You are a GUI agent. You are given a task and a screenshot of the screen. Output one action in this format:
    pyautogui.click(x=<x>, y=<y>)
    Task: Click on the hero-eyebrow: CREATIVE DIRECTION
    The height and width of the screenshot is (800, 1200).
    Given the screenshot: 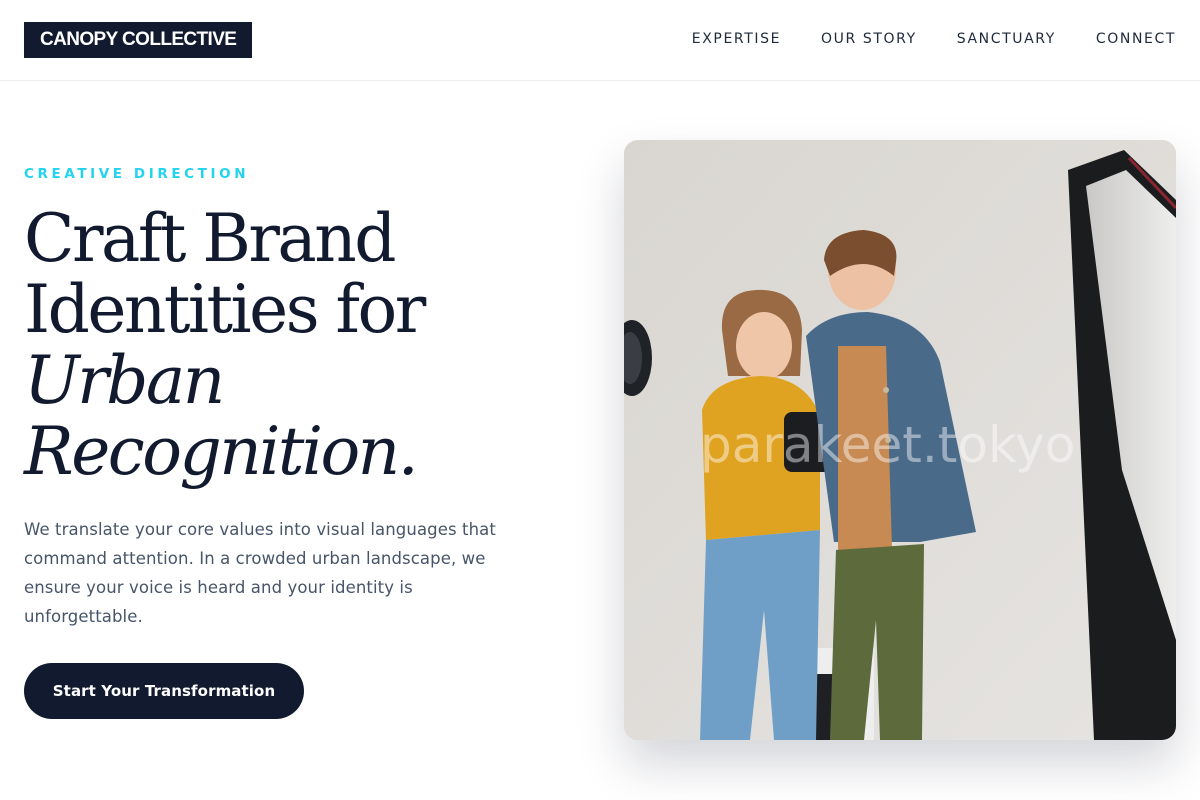 What is the action you would take?
    pyautogui.click(x=137, y=174)
    